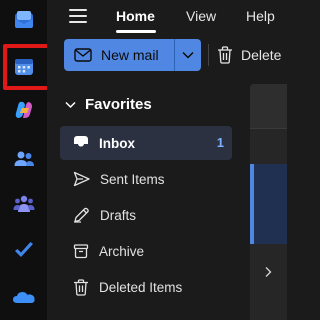 The width and height of the screenshot is (320, 320). What do you see at coordinates (141, 287) in the screenshot?
I see `folder-label: Deleted Items` at bounding box center [141, 287].